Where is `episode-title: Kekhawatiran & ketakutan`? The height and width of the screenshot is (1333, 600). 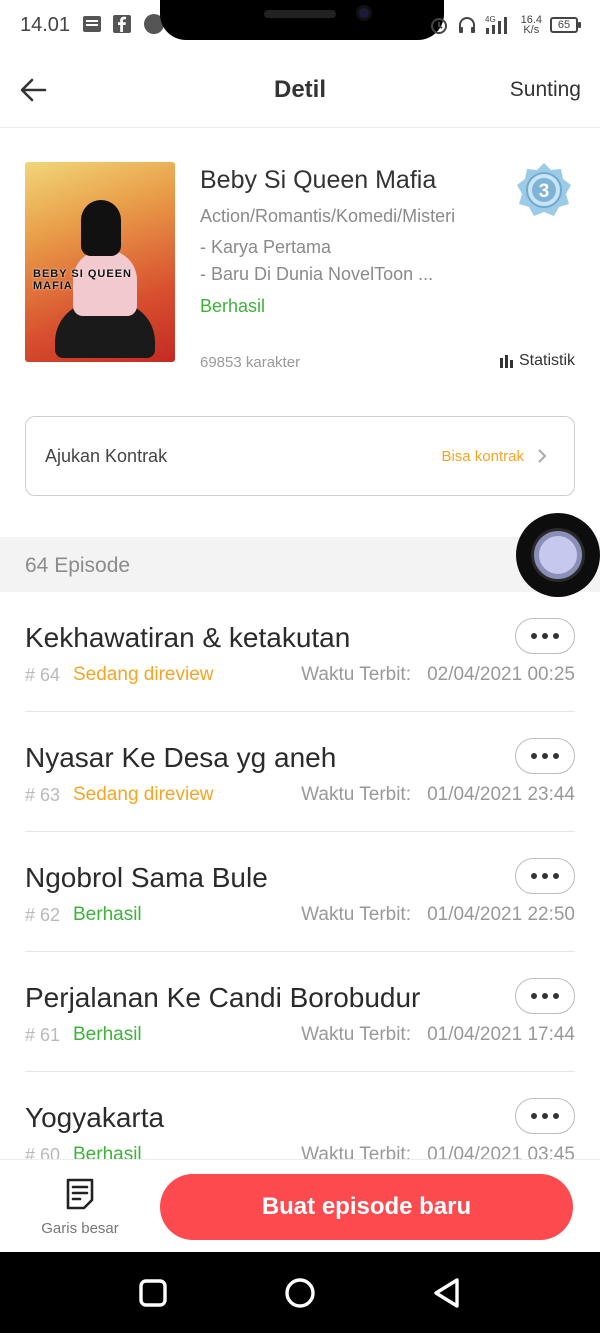
episode-title: Kekhawatiran & ketakutan is located at coordinates (188, 637).